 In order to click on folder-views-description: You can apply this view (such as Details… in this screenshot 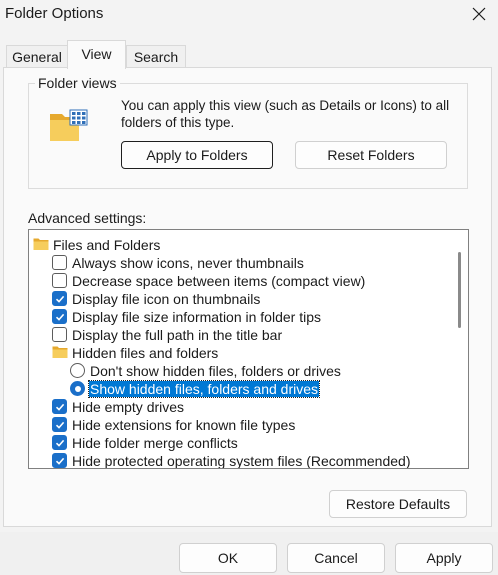, I will do `click(285, 114)`.